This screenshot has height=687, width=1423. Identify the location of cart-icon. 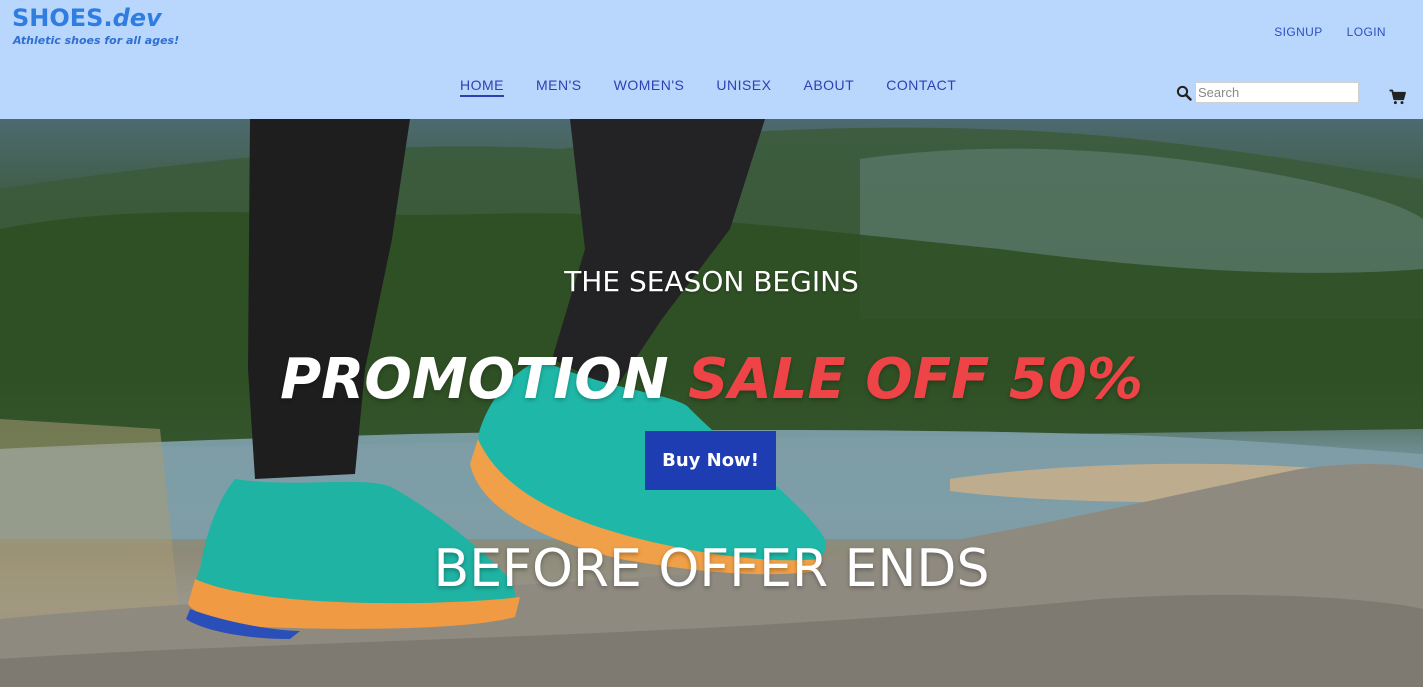
(1397, 97).